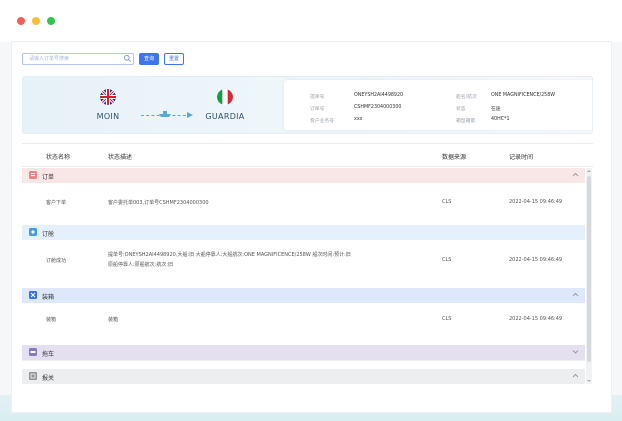 Image resolution: width=622 pixels, height=421 pixels. I want to click on vertical-scrollbar, so click(589, 276).